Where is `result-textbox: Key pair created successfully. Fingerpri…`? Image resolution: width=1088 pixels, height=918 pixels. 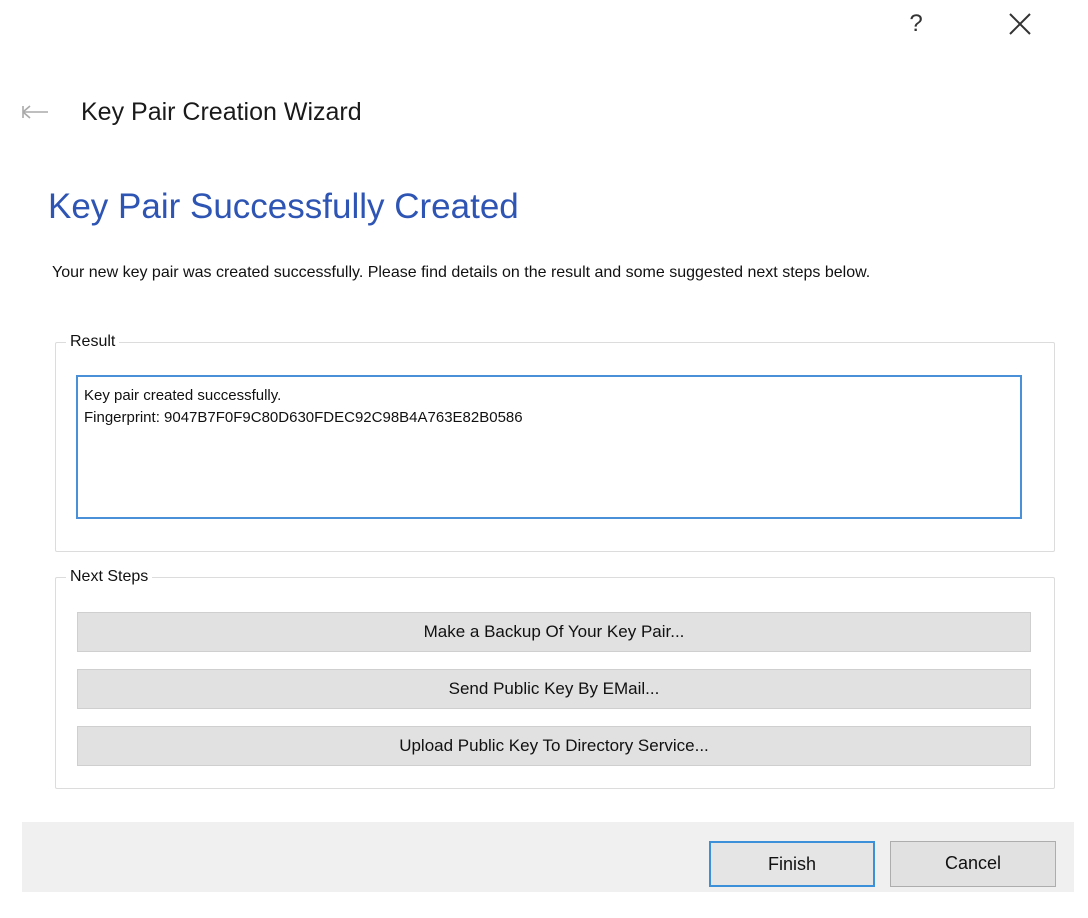
result-textbox: Key pair created successfully. Fingerpri… is located at coordinates (549, 447).